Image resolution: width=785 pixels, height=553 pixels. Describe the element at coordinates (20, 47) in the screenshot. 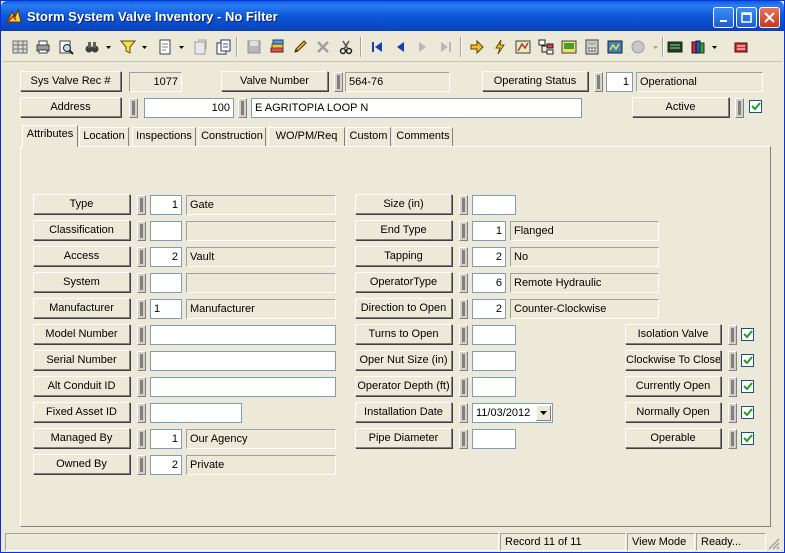

I see `toolbar-button-grid` at that location.